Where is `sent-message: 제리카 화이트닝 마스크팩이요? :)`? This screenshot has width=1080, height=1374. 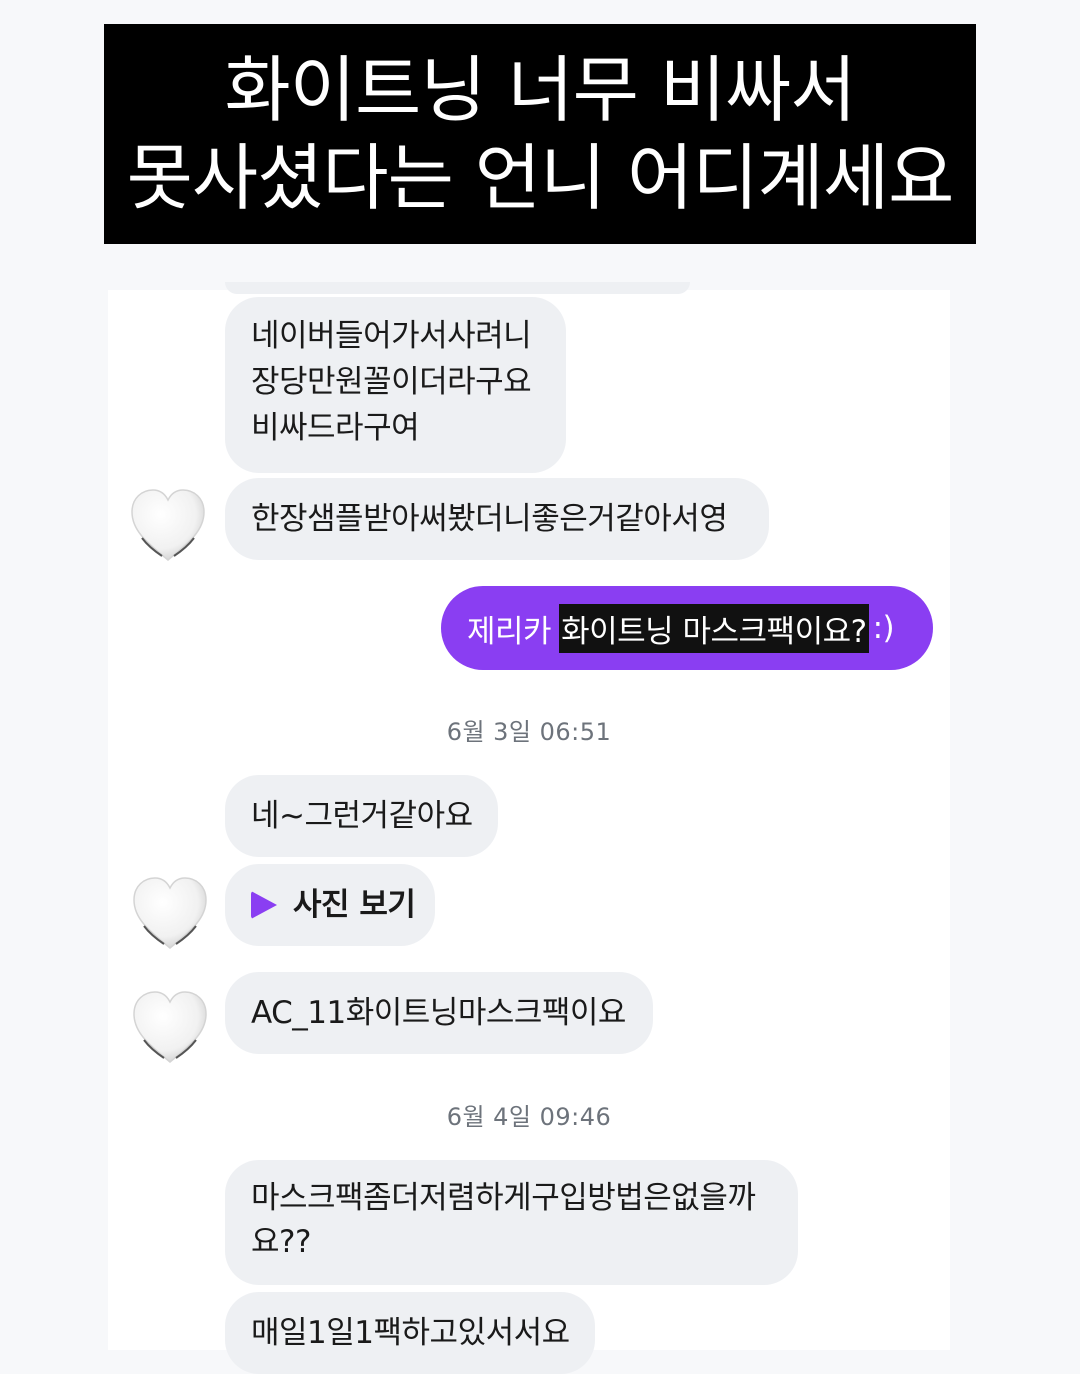
sent-message: 제리카 화이트닝 마스크팩이요? :) is located at coordinates (687, 628).